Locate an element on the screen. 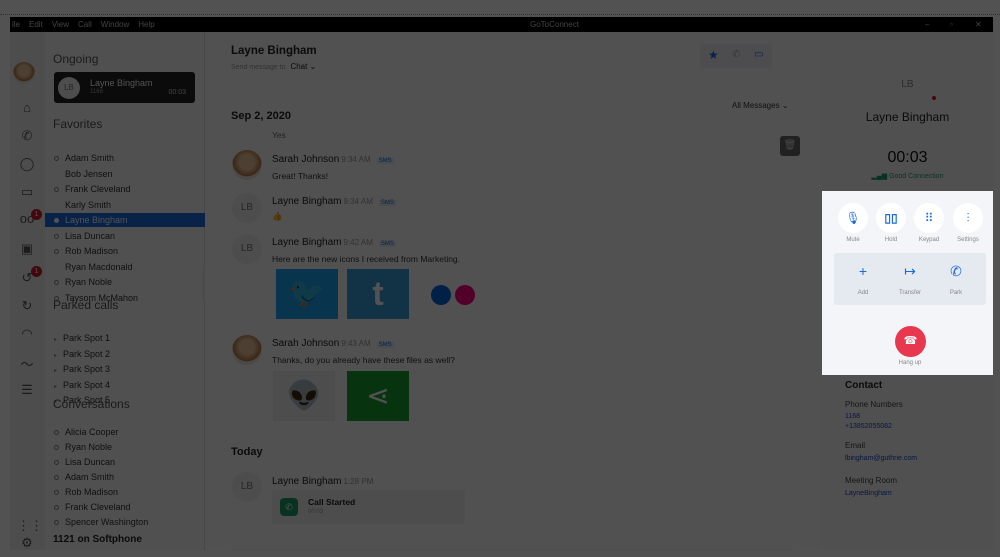  softphone-status: 1121 on Softphone is located at coordinates (97, 540).